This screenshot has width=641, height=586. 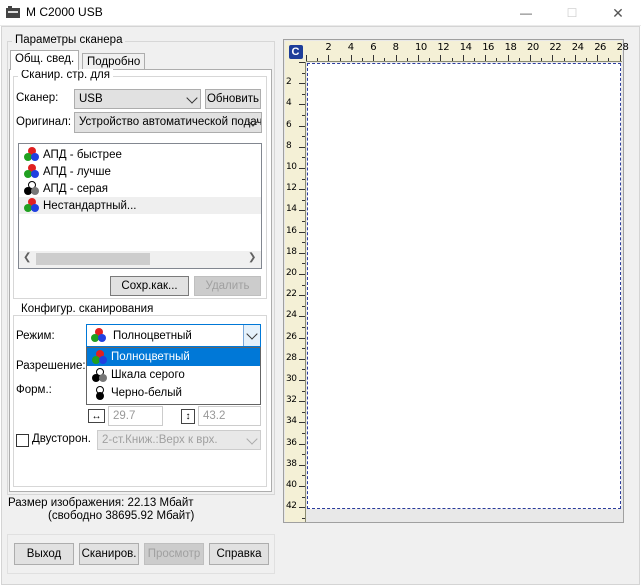 What do you see at coordinates (291, 336) in the screenshot?
I see `ruler-label: 26` at bounding box center [291, 336].